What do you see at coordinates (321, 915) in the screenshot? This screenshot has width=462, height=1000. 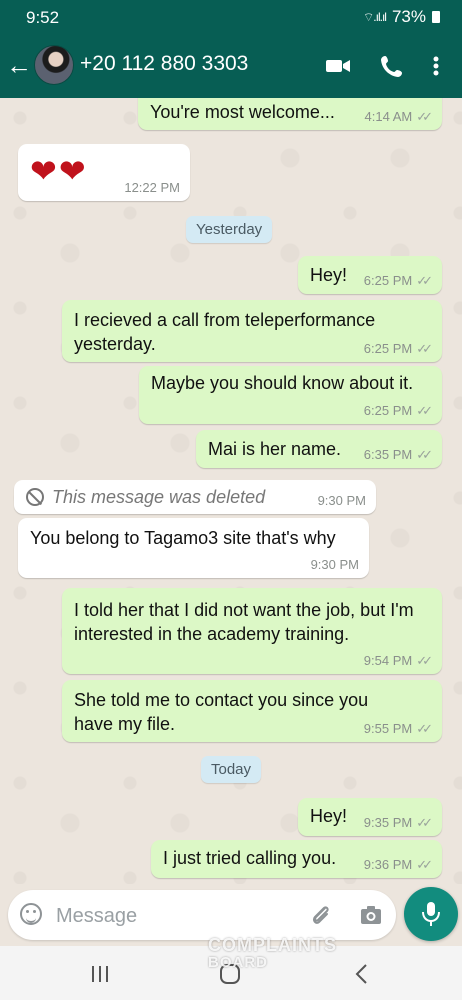 I see `attach-icon` at bounding box center [321, 915].